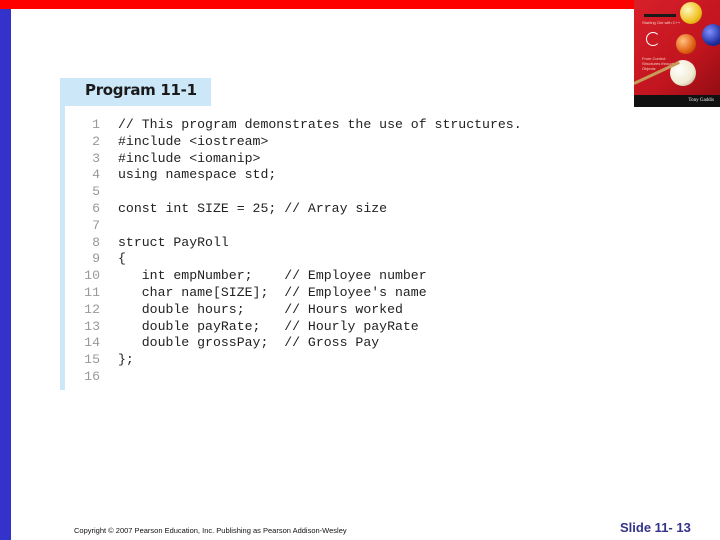  I want to click on line-number: 12, so click(92, 309).